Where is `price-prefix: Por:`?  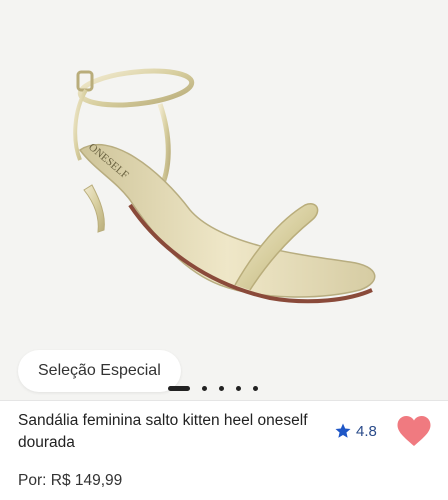 price-prefix: Por: is located at coordinates (32, 480).